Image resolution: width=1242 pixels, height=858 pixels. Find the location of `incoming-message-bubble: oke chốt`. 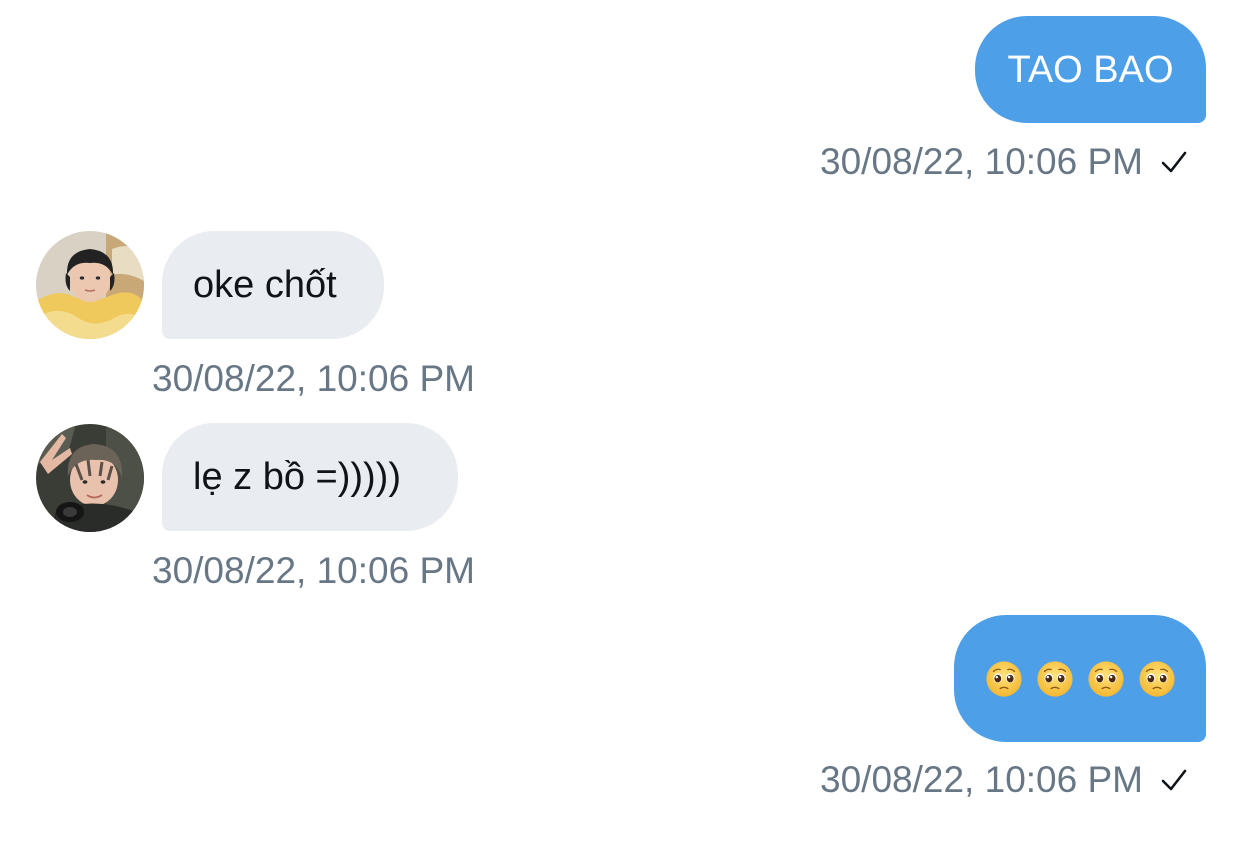

incoming-message-bubble: oke chốt is located at coordinates (273, 285).